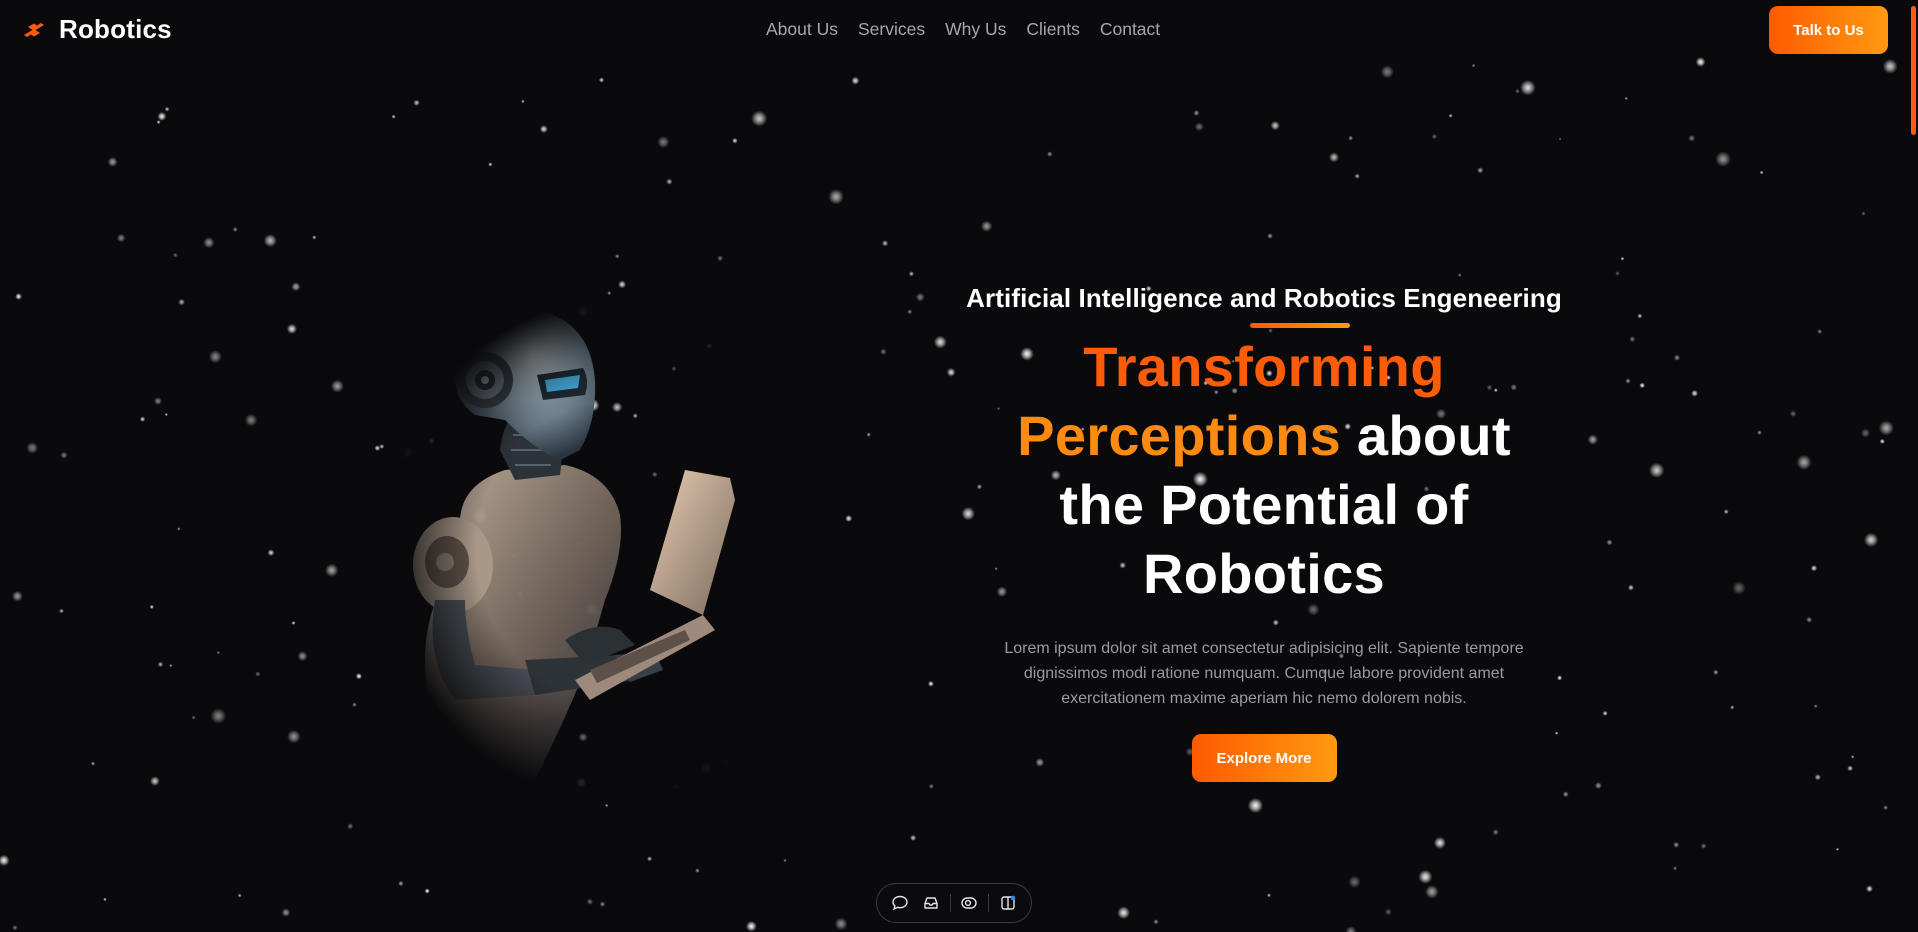  What do you see at coordinates (1914, 466) in the screenshot?
I see `scrollbar-track` at bounding box center [1914, 466].